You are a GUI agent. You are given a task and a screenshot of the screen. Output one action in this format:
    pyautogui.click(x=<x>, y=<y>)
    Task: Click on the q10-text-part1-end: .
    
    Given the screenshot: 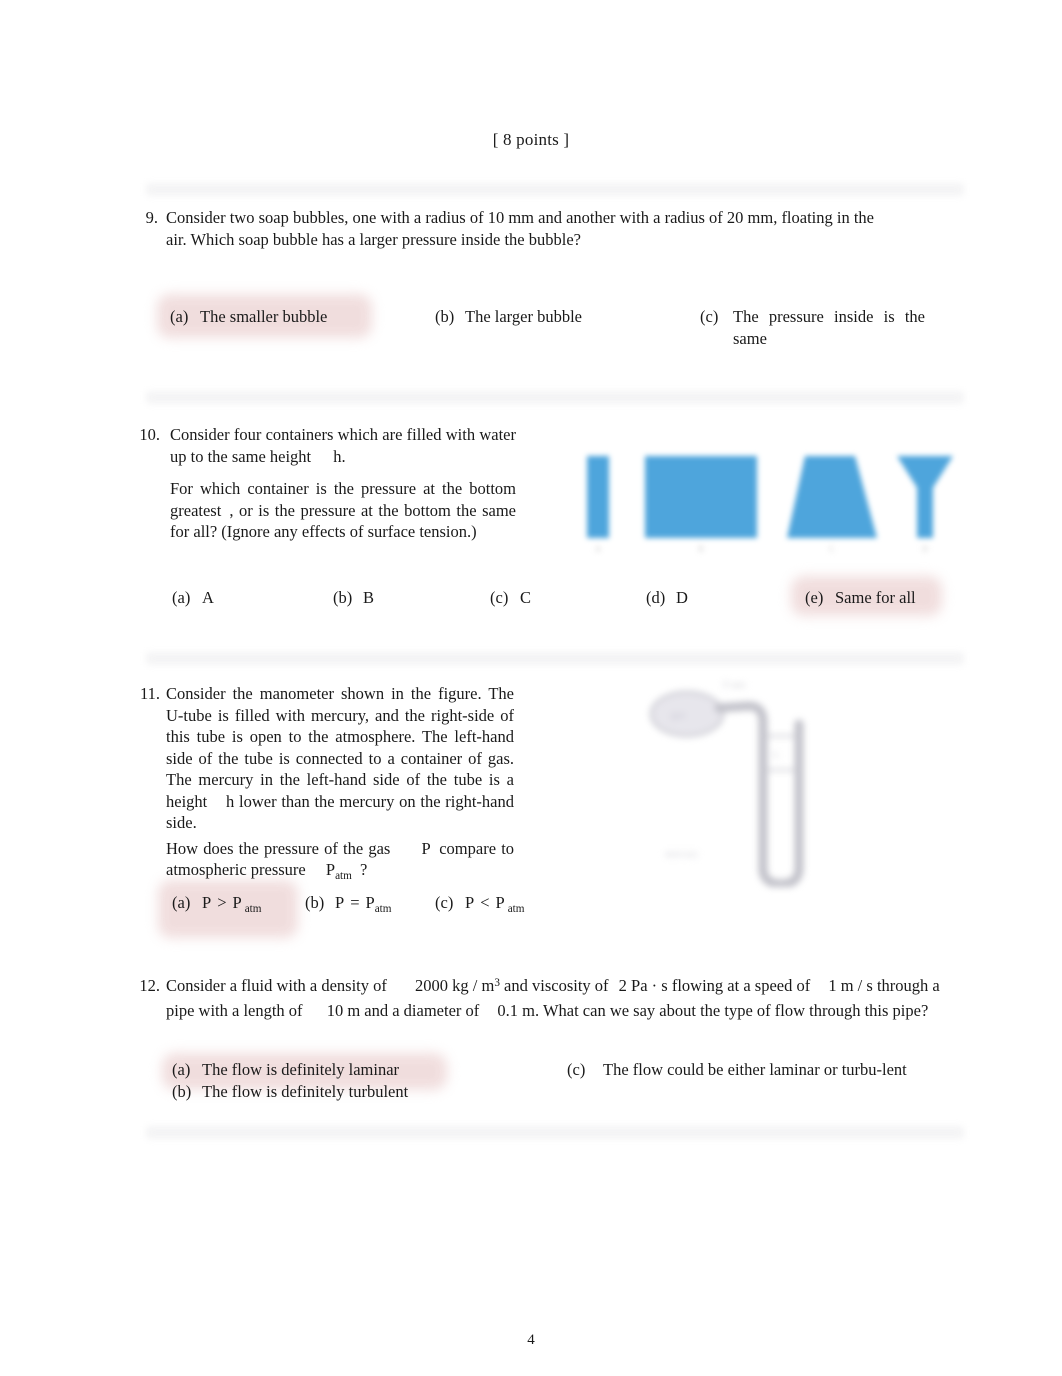 What is the action you would take?
    pyautogui.click(x=343, y=456)
    